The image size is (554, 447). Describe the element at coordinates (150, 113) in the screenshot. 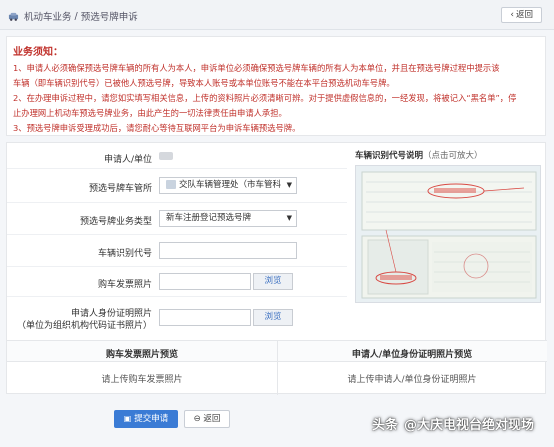

I see `notice-line-4: 止办理网上机动车预选号牌业务，由此产生的一切法律责任由申请人承担。` at that location.